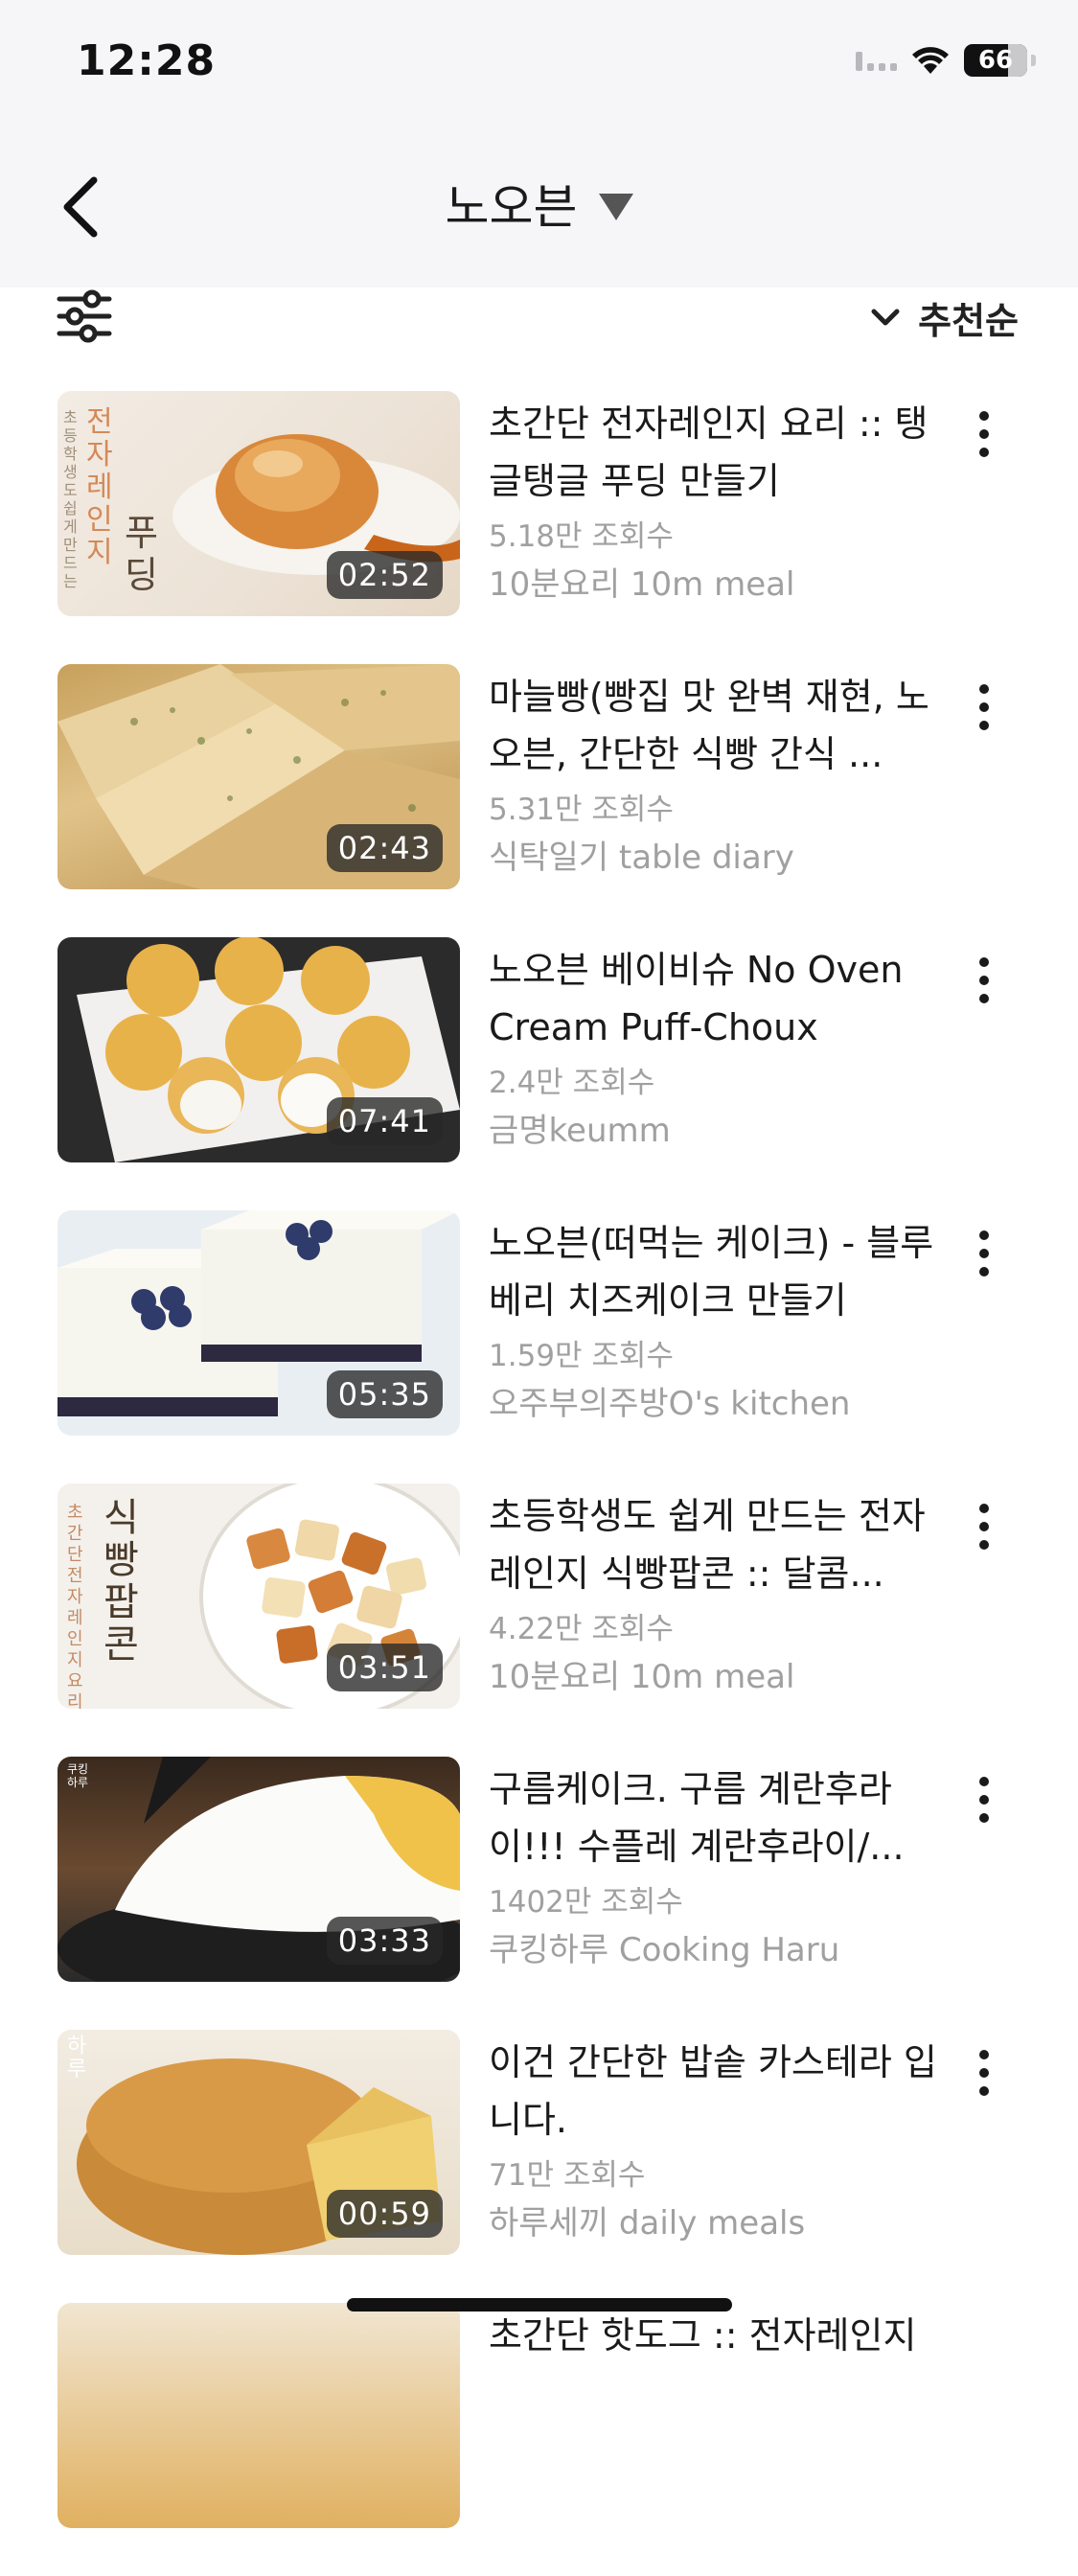  Describe the element at coordinates (712, 1272) in the screenshot. I see `video-title: 노오븐(떠먹는 케이크) - 블루베리 치즈케이크 만들기` at that location.